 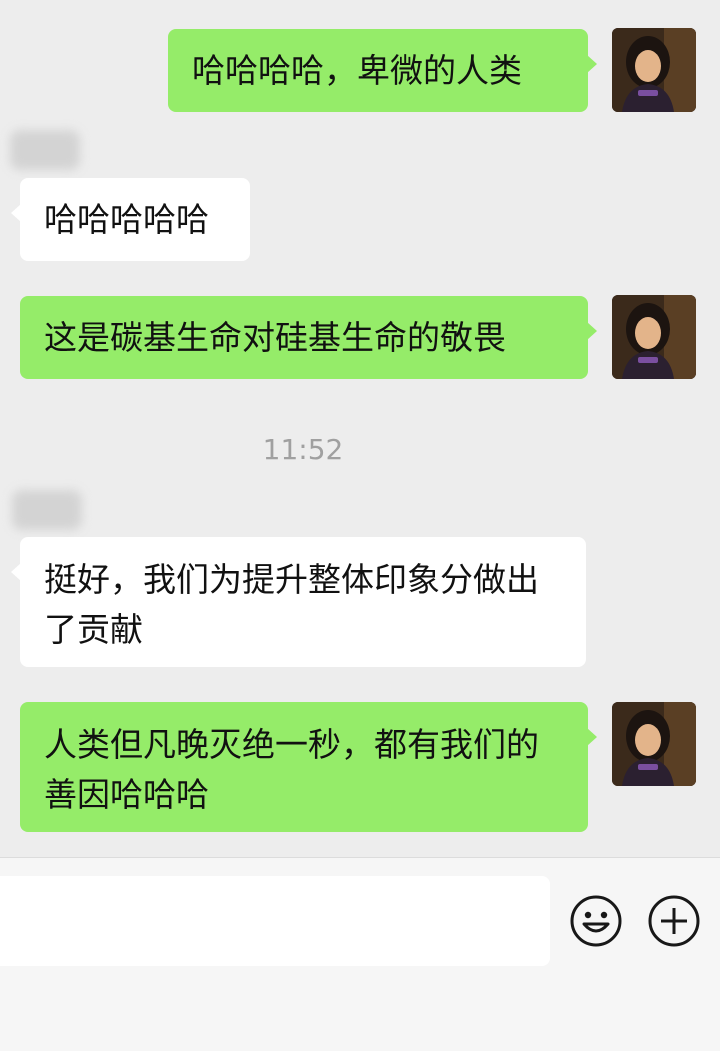 I want to click on message-bubble-received: 挺好，我们为提升整体印象分做出了贡献, so click(x=298, y=602).